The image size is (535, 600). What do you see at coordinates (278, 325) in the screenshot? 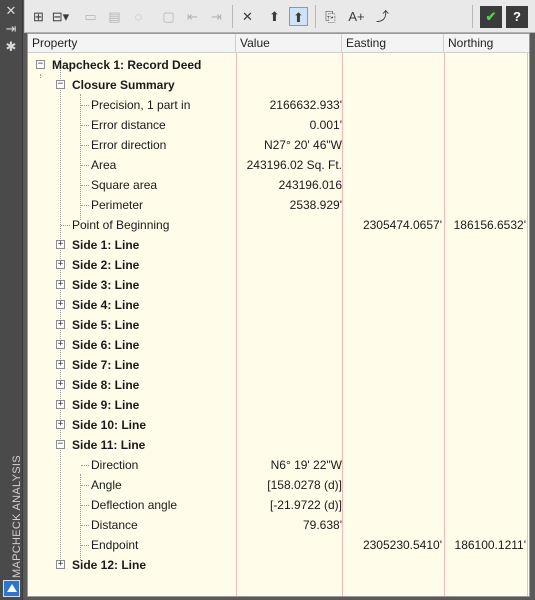
I see `tree-row-side: + Side 5: Line` at bounding box center [278, 325].